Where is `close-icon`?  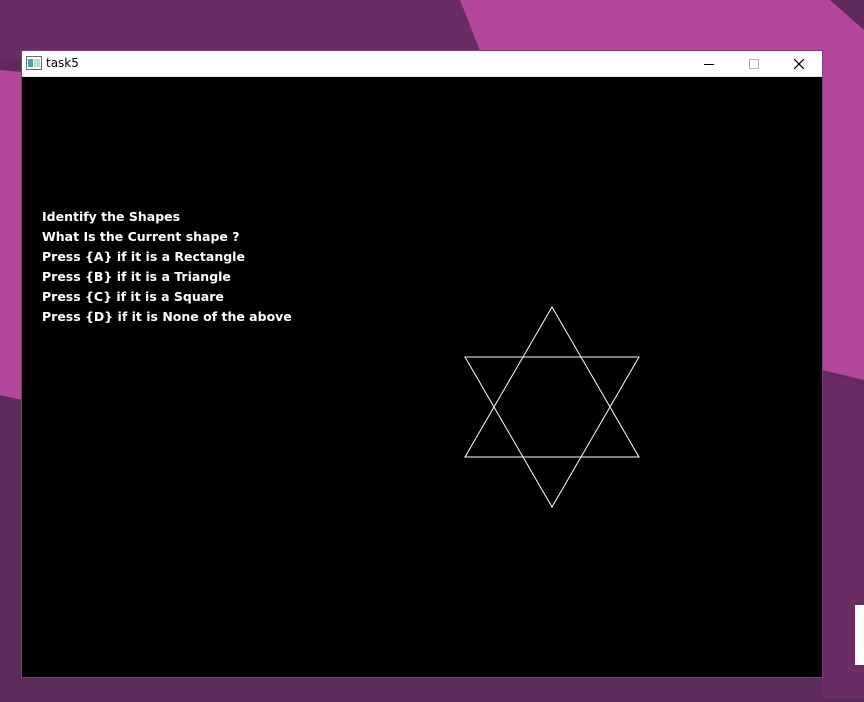
close-icon is located at coordinates (798, 63).